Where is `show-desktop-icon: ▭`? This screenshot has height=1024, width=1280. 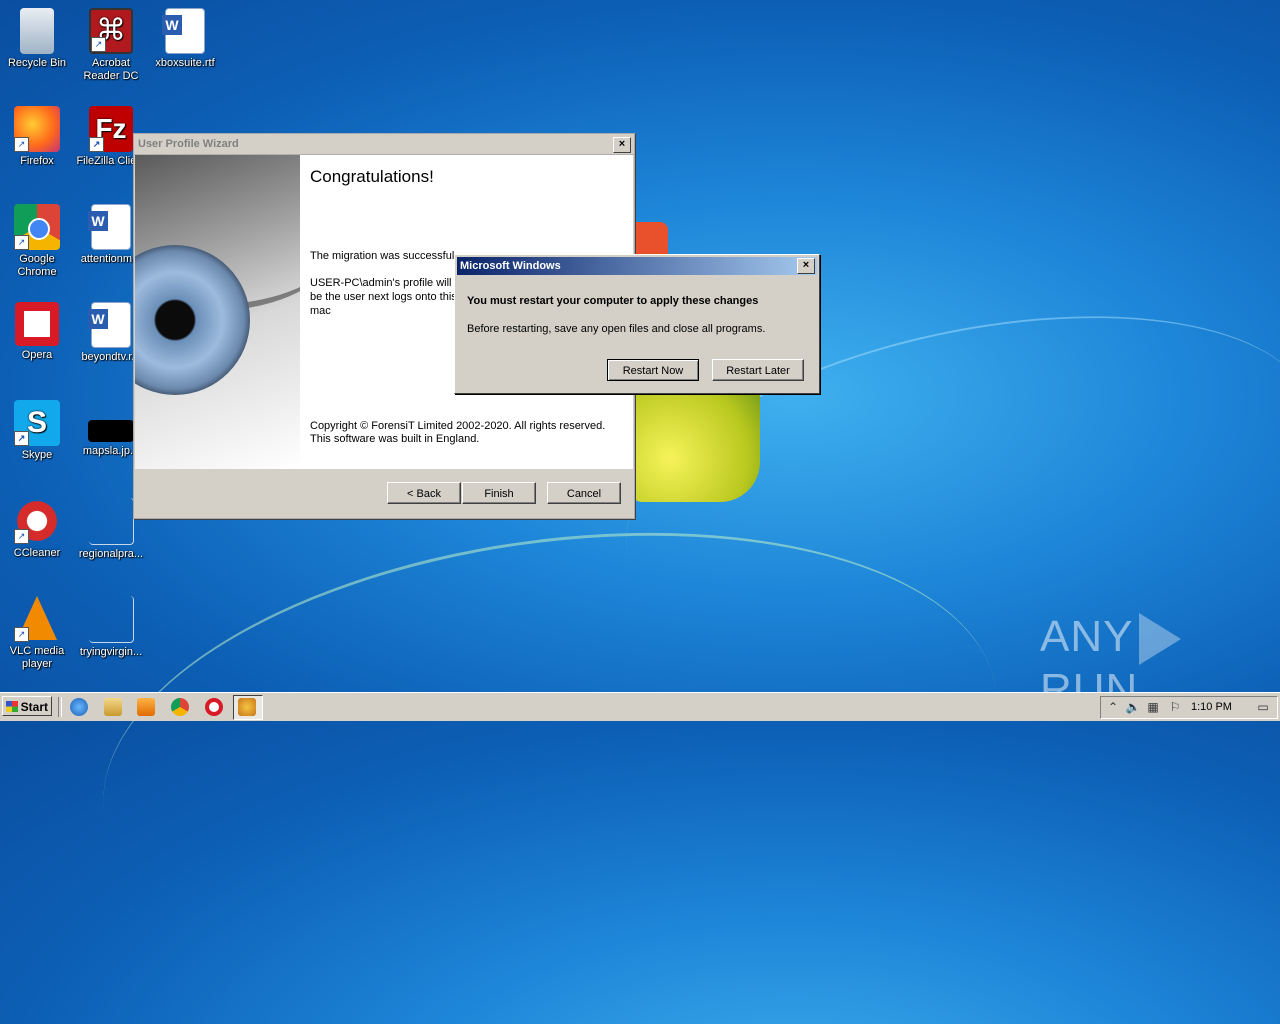 show-desktop-icon: ▭ is located at coordinates (1263, 707).